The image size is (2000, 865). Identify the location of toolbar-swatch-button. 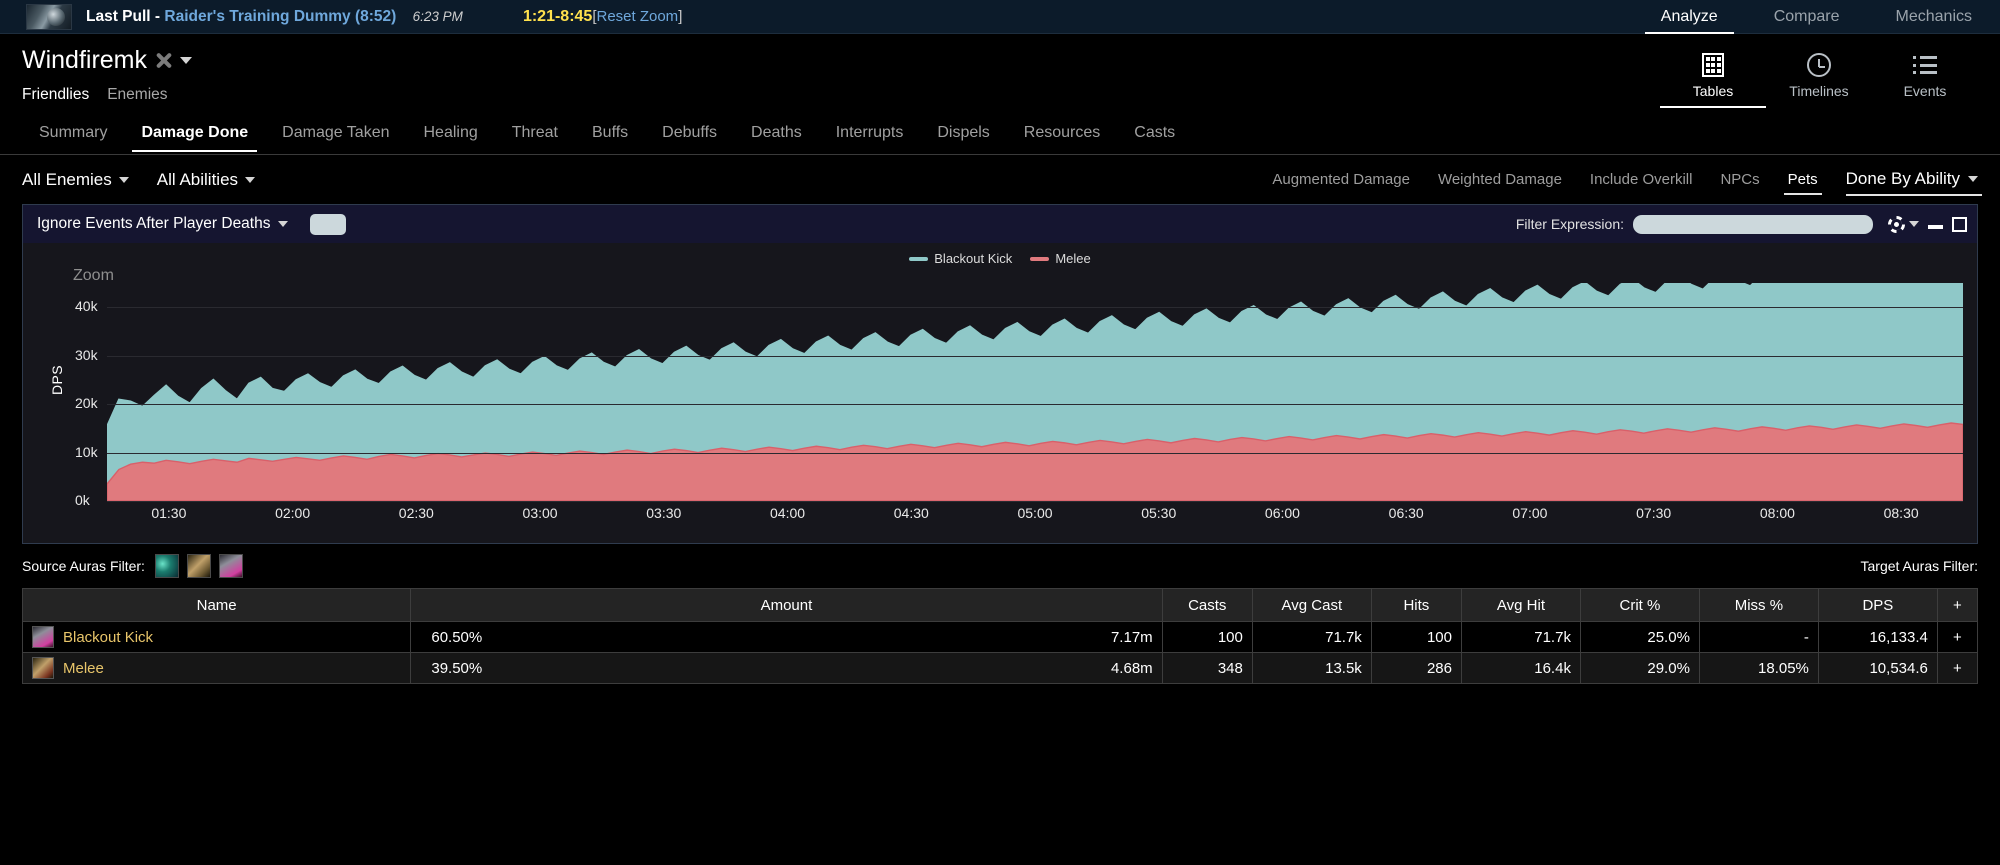
(328, 224).